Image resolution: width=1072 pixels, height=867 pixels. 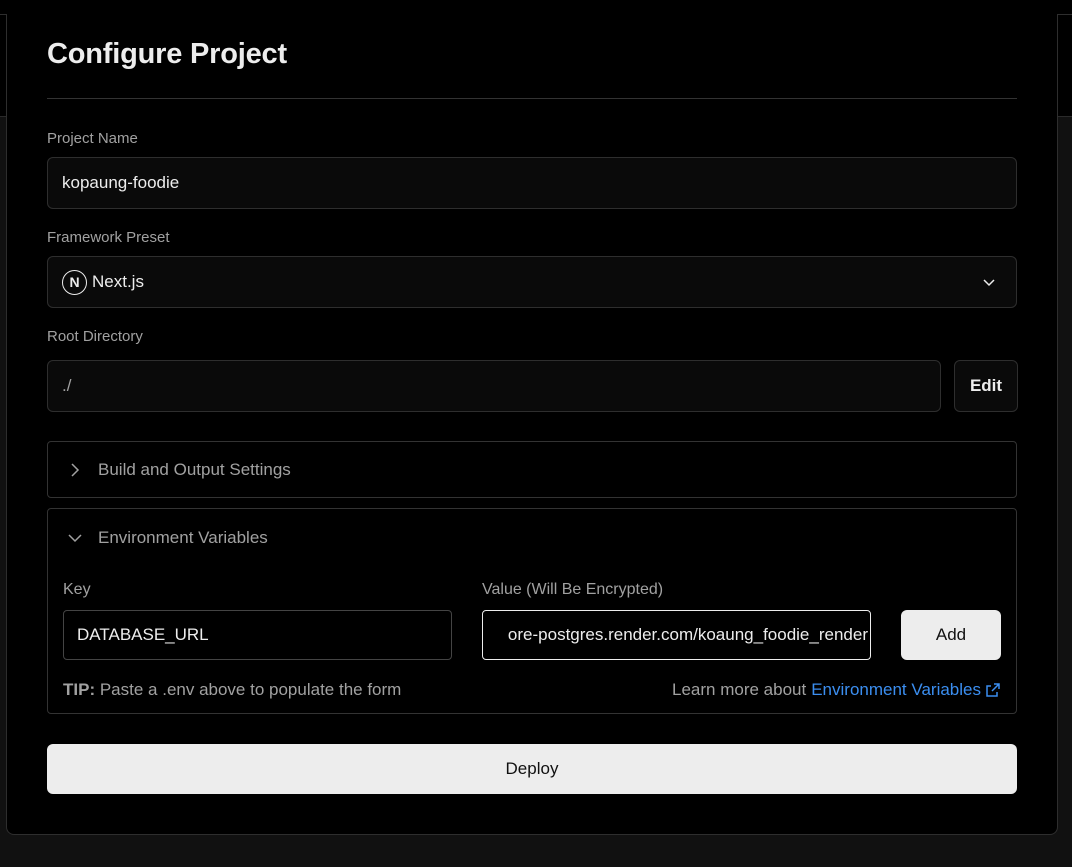 What do you see at coordinates (121, 182) in the screenshot?
I see `project-name-value: kopaung-foodie` at bounding box center [121, 182].